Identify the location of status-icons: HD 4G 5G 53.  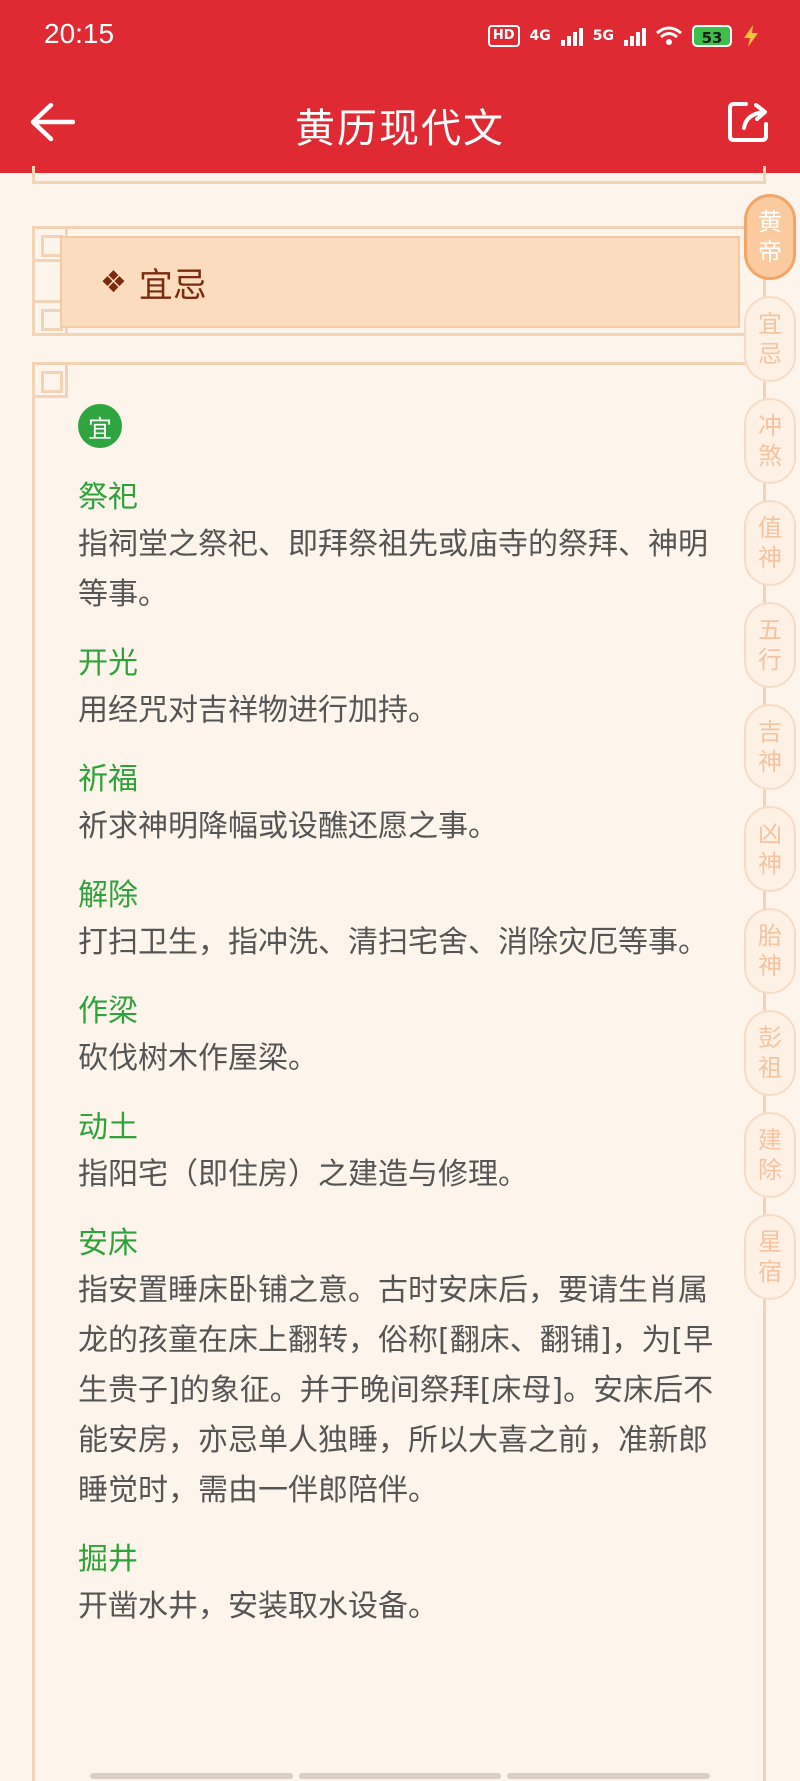
(623, 36).